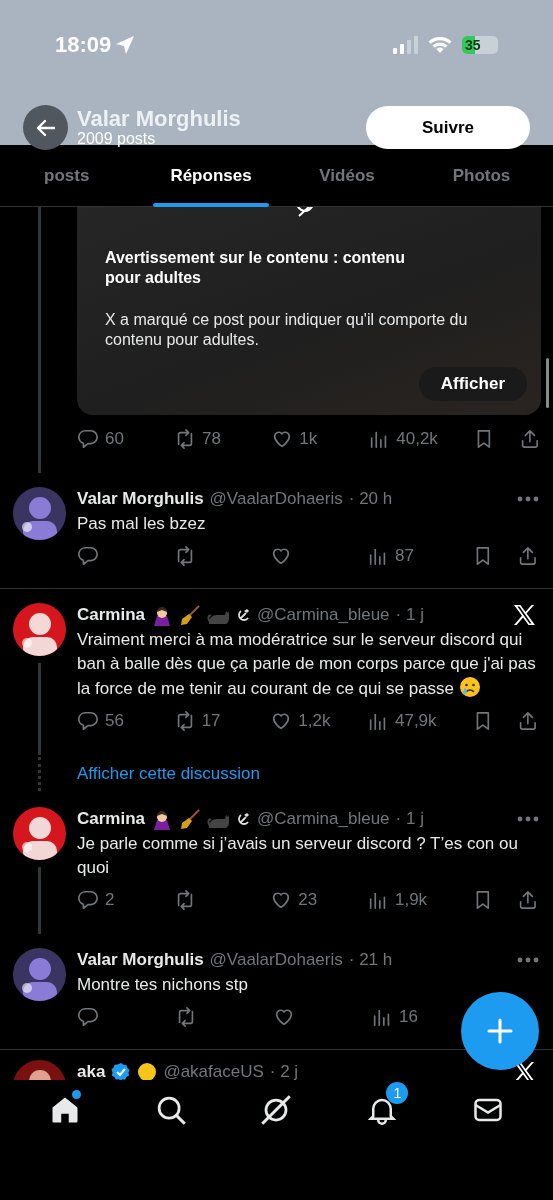 This screenshot has width=553, height=1200. I want to click on reposts-count: 17, so click(211, 721).